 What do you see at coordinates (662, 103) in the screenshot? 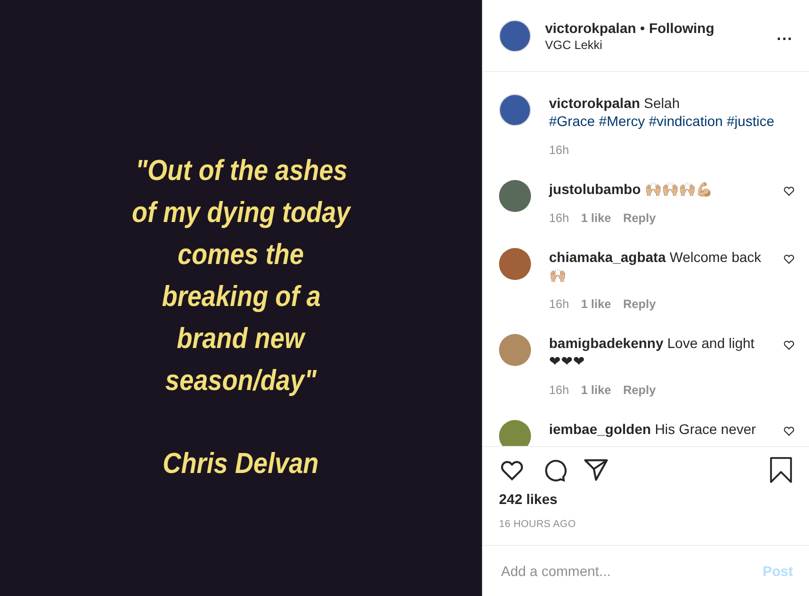
I see `caption-text: Selah` at bounding box center [662, 103].